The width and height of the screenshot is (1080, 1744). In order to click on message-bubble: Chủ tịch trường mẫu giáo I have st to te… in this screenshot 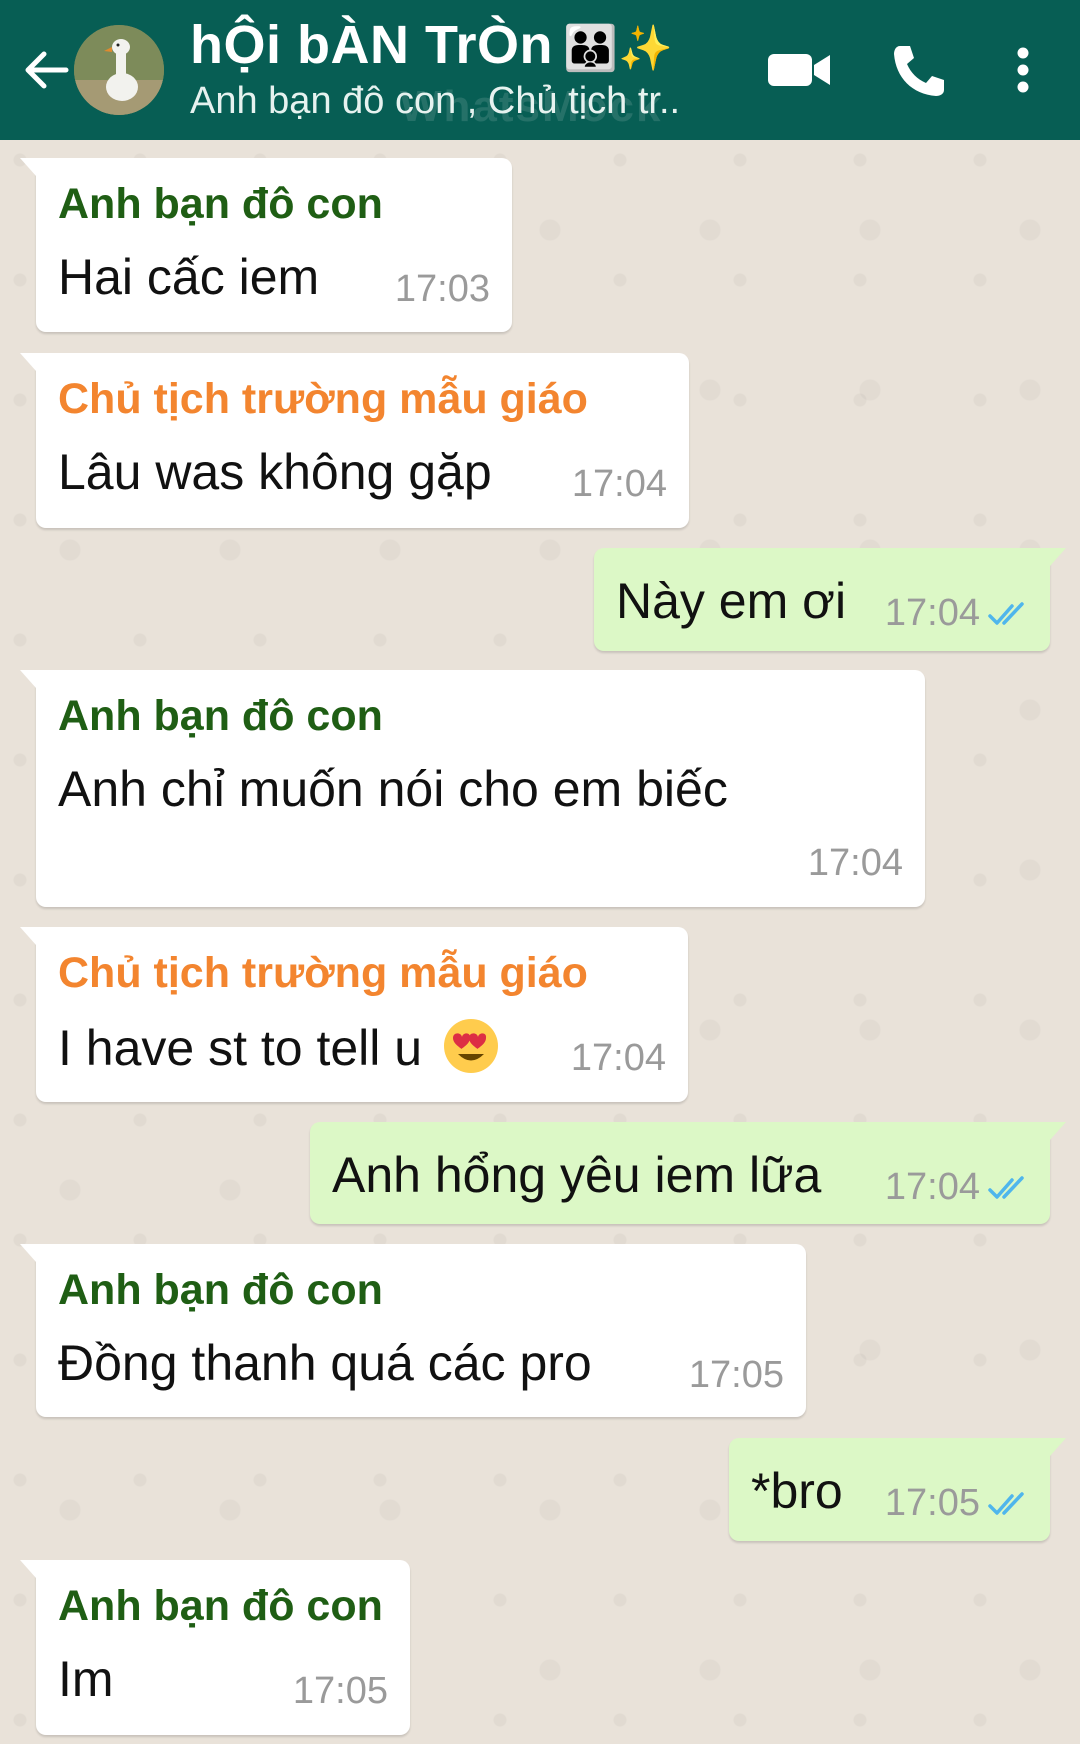, I will do `click(354, 1014)`.